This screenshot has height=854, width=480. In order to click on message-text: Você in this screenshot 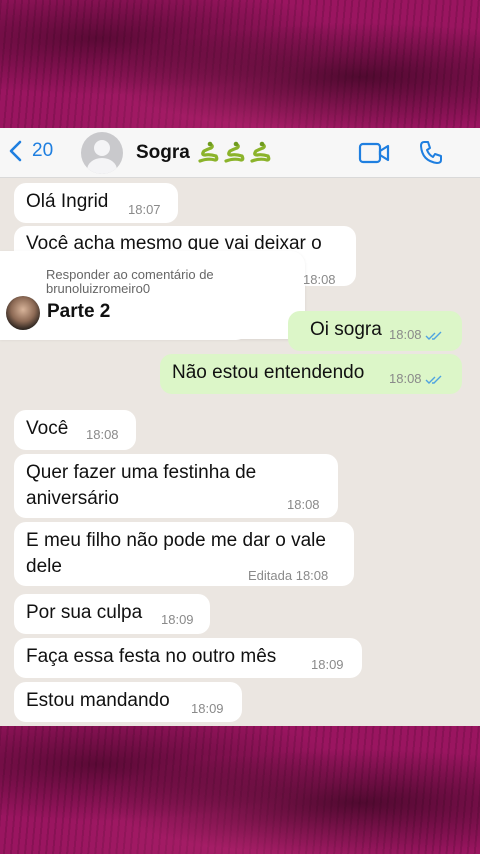, I will do `click(47, 428)`.